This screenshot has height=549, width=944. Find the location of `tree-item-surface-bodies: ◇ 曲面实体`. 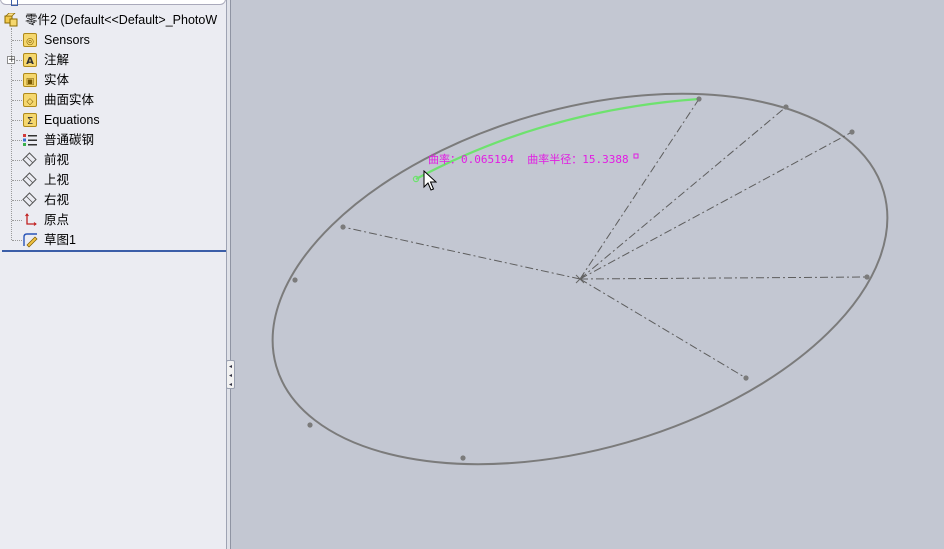

tree-item-surface-bodies: ◇ 曲面实体 is located at coordinates (113, 100).